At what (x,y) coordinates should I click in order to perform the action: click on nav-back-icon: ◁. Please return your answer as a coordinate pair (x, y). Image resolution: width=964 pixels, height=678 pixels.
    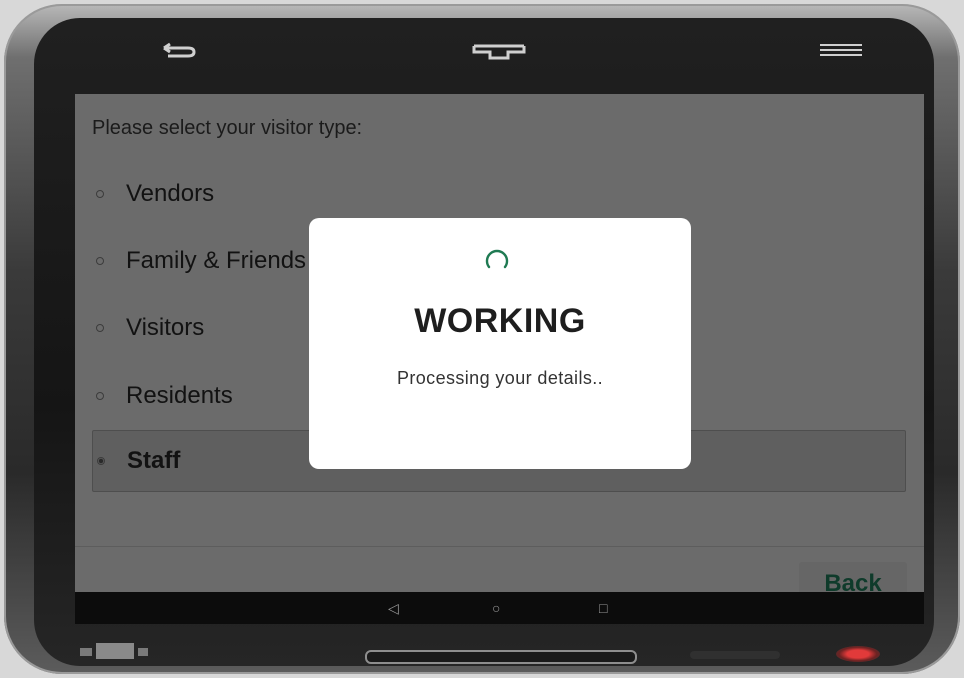
    Looking at the image, I should click on (393, 608).